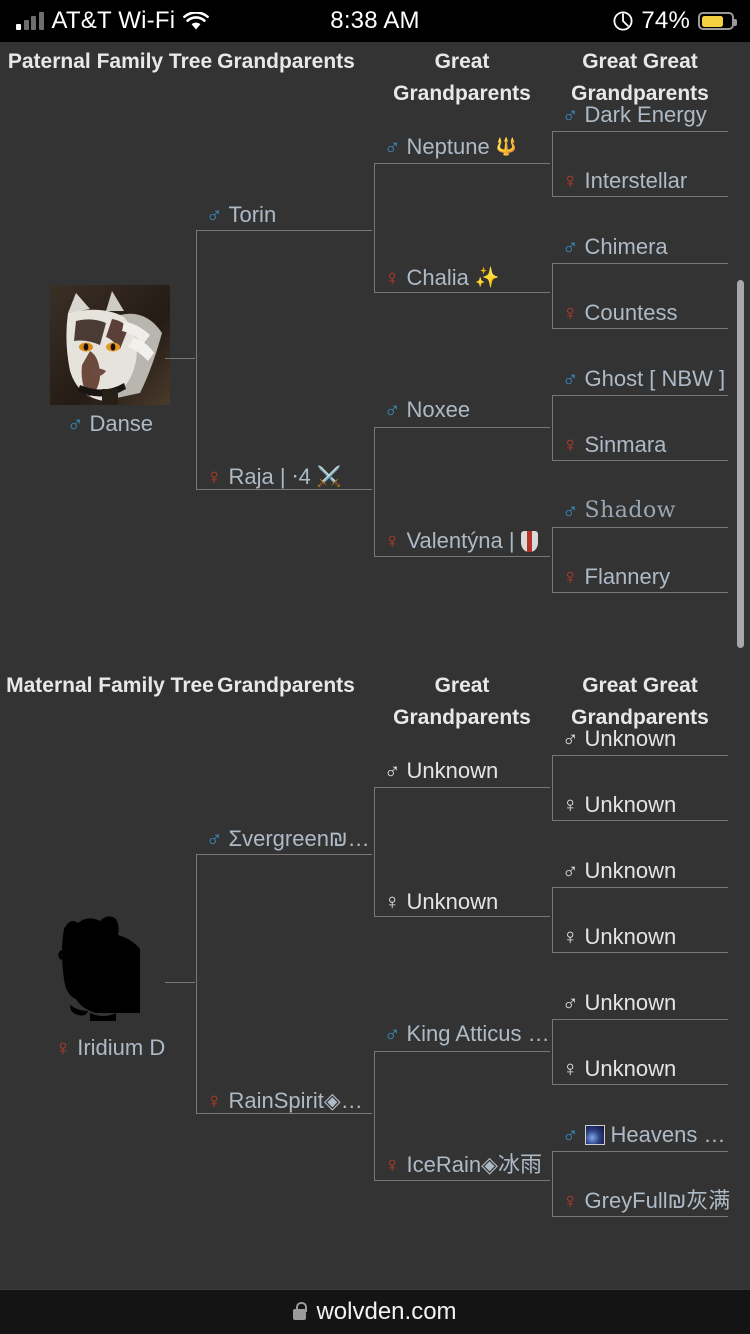 The width and height of the screenshot is (750, 1334). Describe the element at coordinates (286, 61) in the screenshot. I see `paternal-header-grandparents: Grandparents` at that location.